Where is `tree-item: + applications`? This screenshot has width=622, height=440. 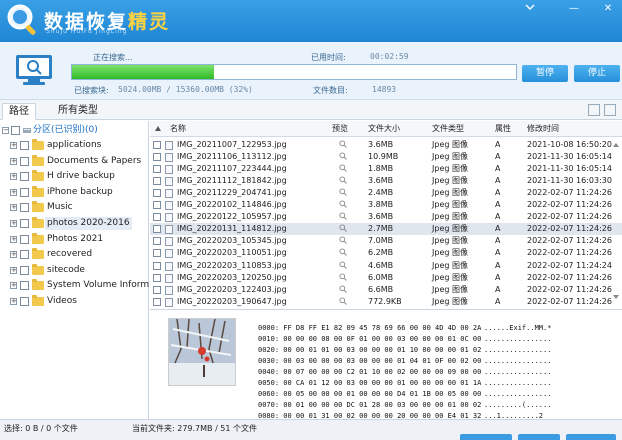
tree-item: + applications is located at coordinates (74, 145).